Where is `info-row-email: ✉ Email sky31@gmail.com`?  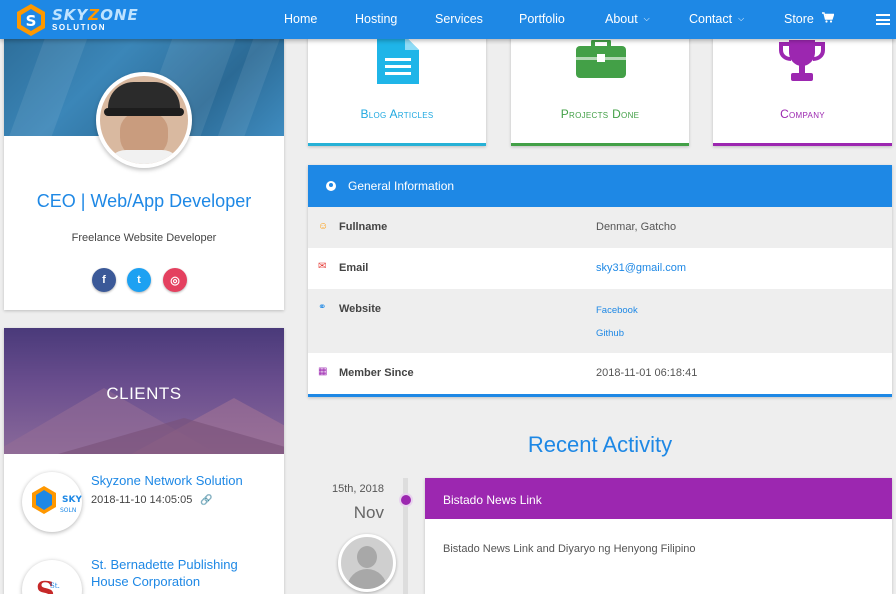
info-row-email: ✉ Email sky31@gmail.com is located at coordinates (600, 268).